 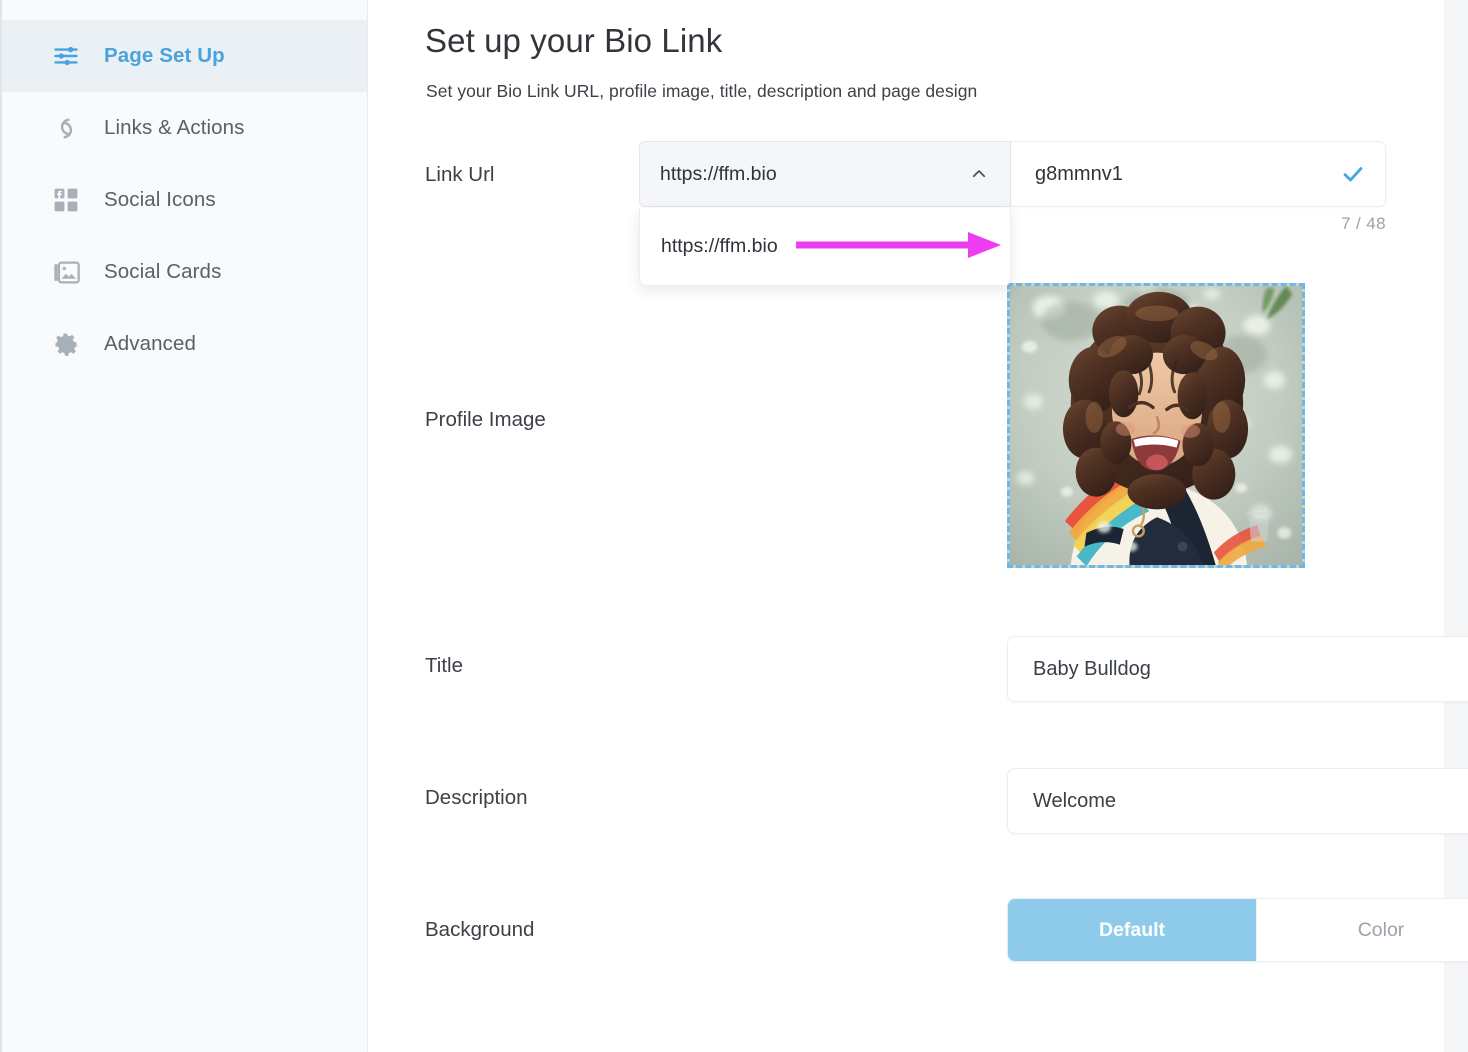 I want to click on link-loop-icon, so click(x=66, y=128).